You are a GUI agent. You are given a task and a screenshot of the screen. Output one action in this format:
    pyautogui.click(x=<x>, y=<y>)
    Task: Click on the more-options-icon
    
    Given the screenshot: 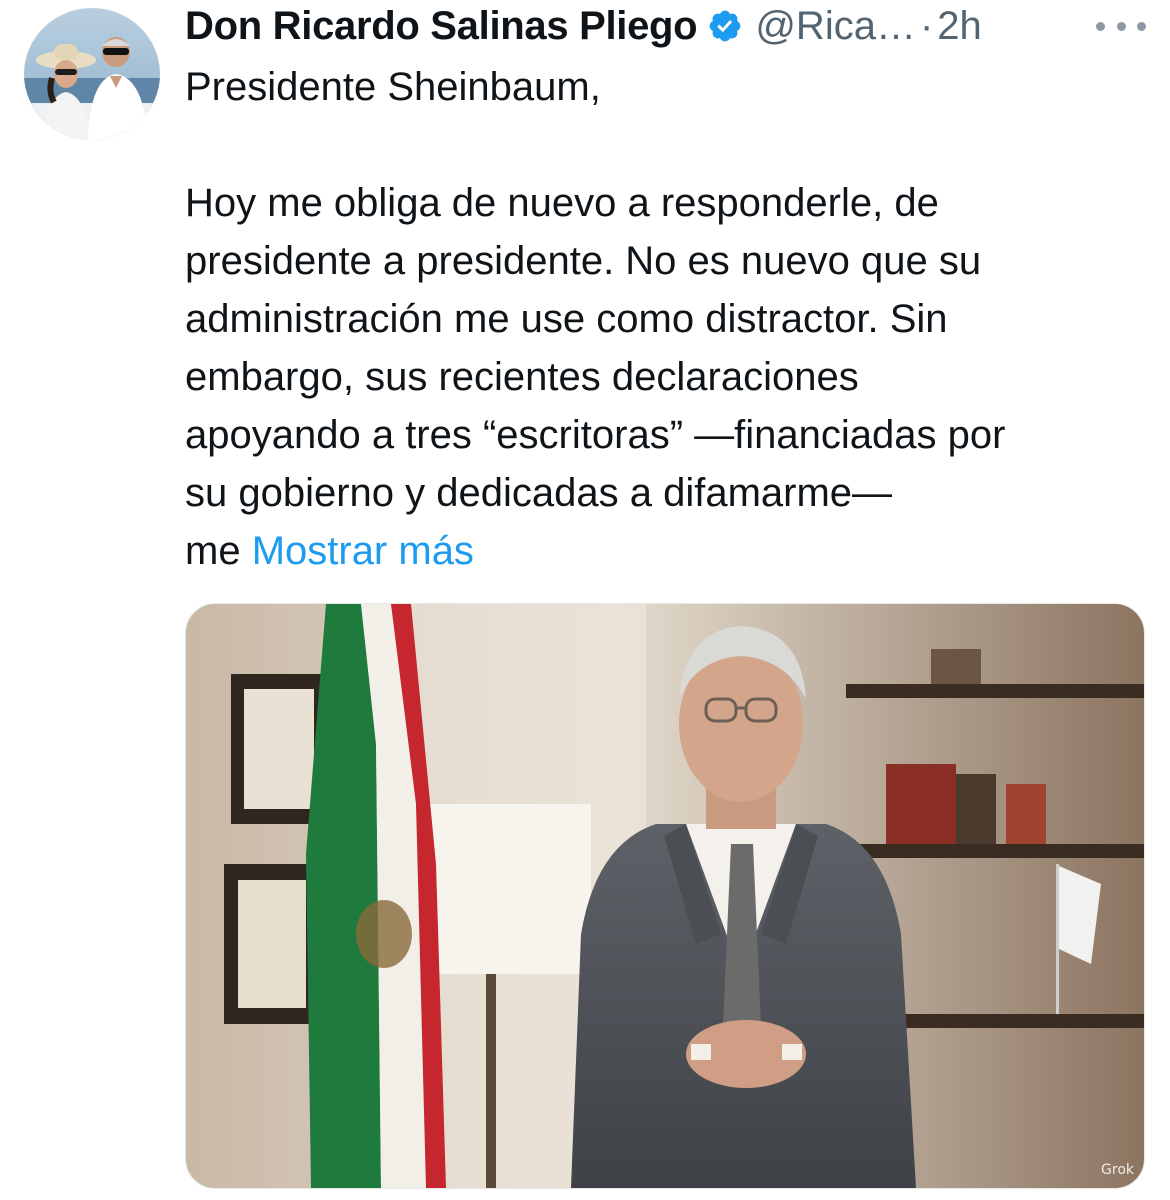 What is the action you would take?
    pyautogui.click(x=1121, y=26)
    